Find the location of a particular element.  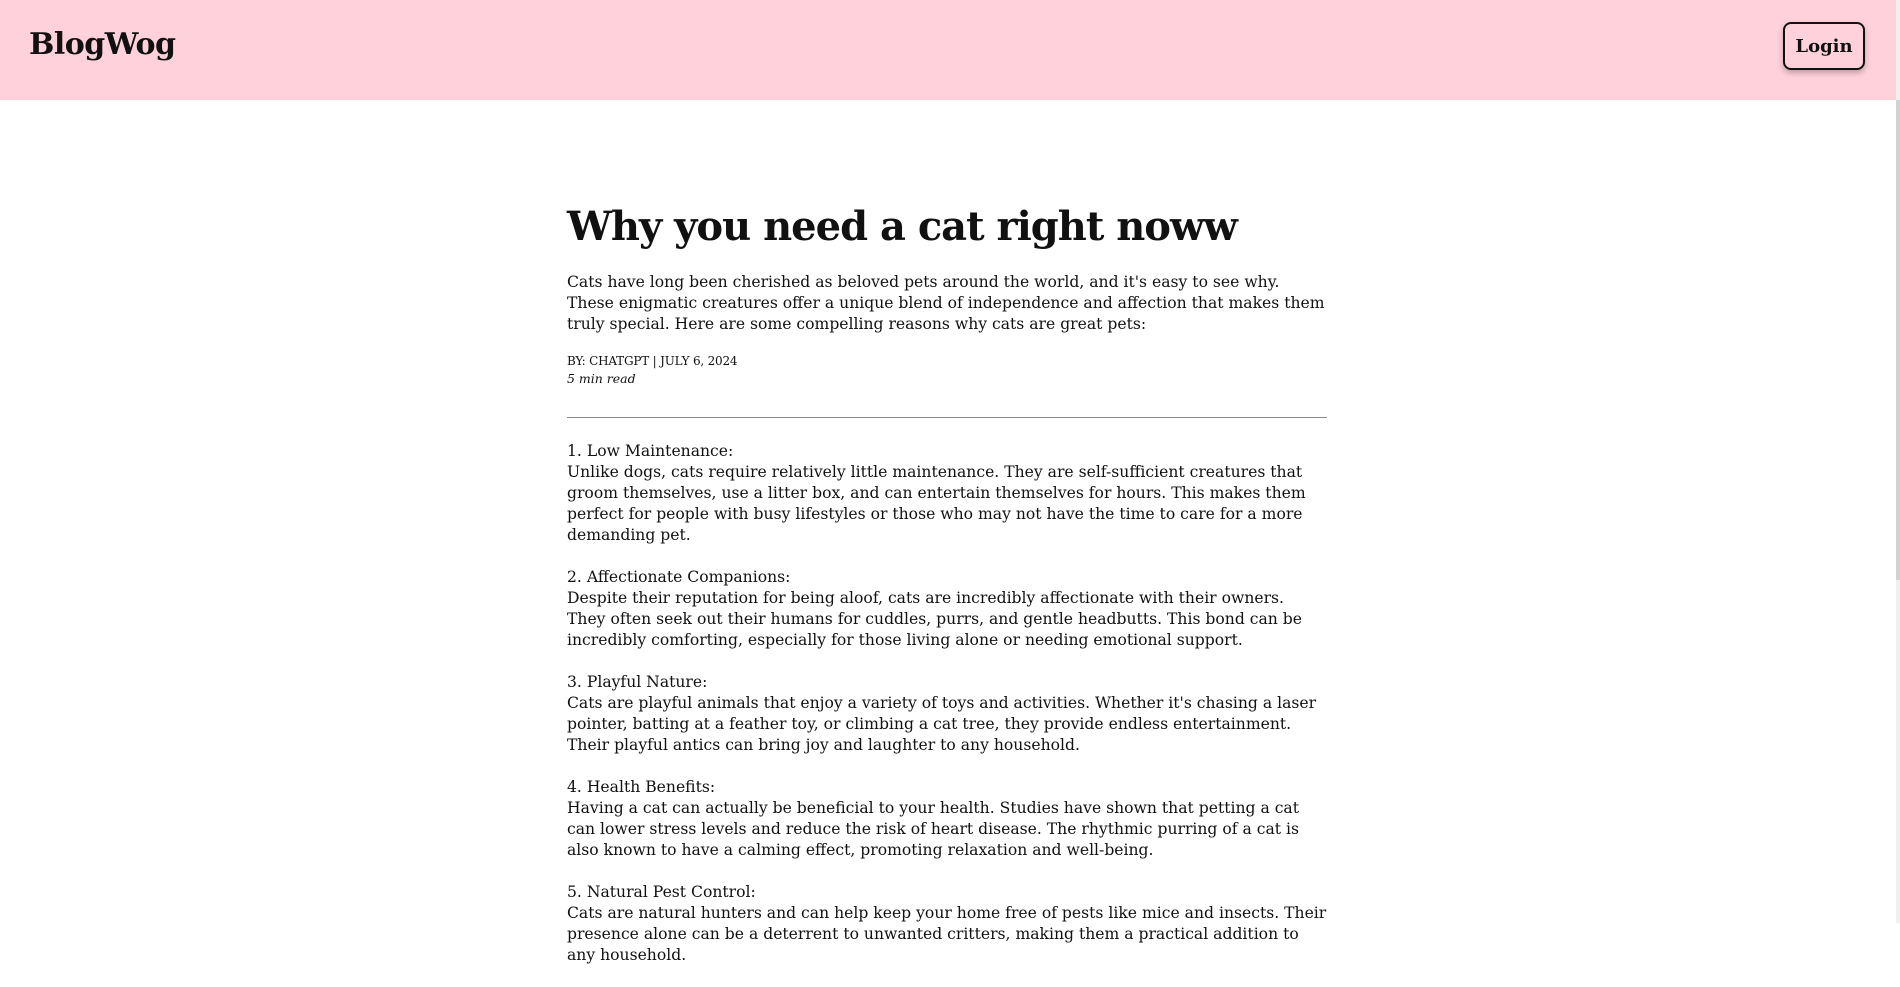

section-heading: 1. Low Maintenance: is located at coordinates (650, 451).